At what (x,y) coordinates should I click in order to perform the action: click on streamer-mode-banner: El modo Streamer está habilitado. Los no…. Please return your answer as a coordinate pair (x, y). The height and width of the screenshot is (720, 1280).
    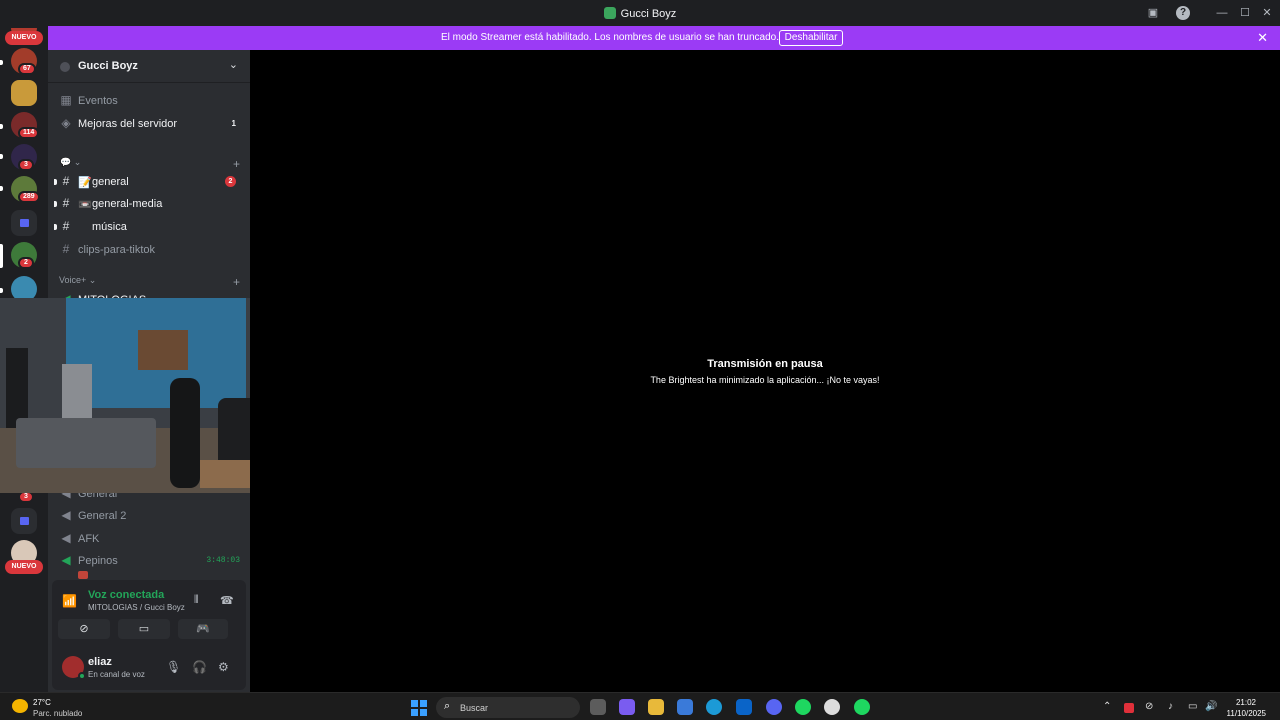
    Looking at the image, I should click on (664, 38).